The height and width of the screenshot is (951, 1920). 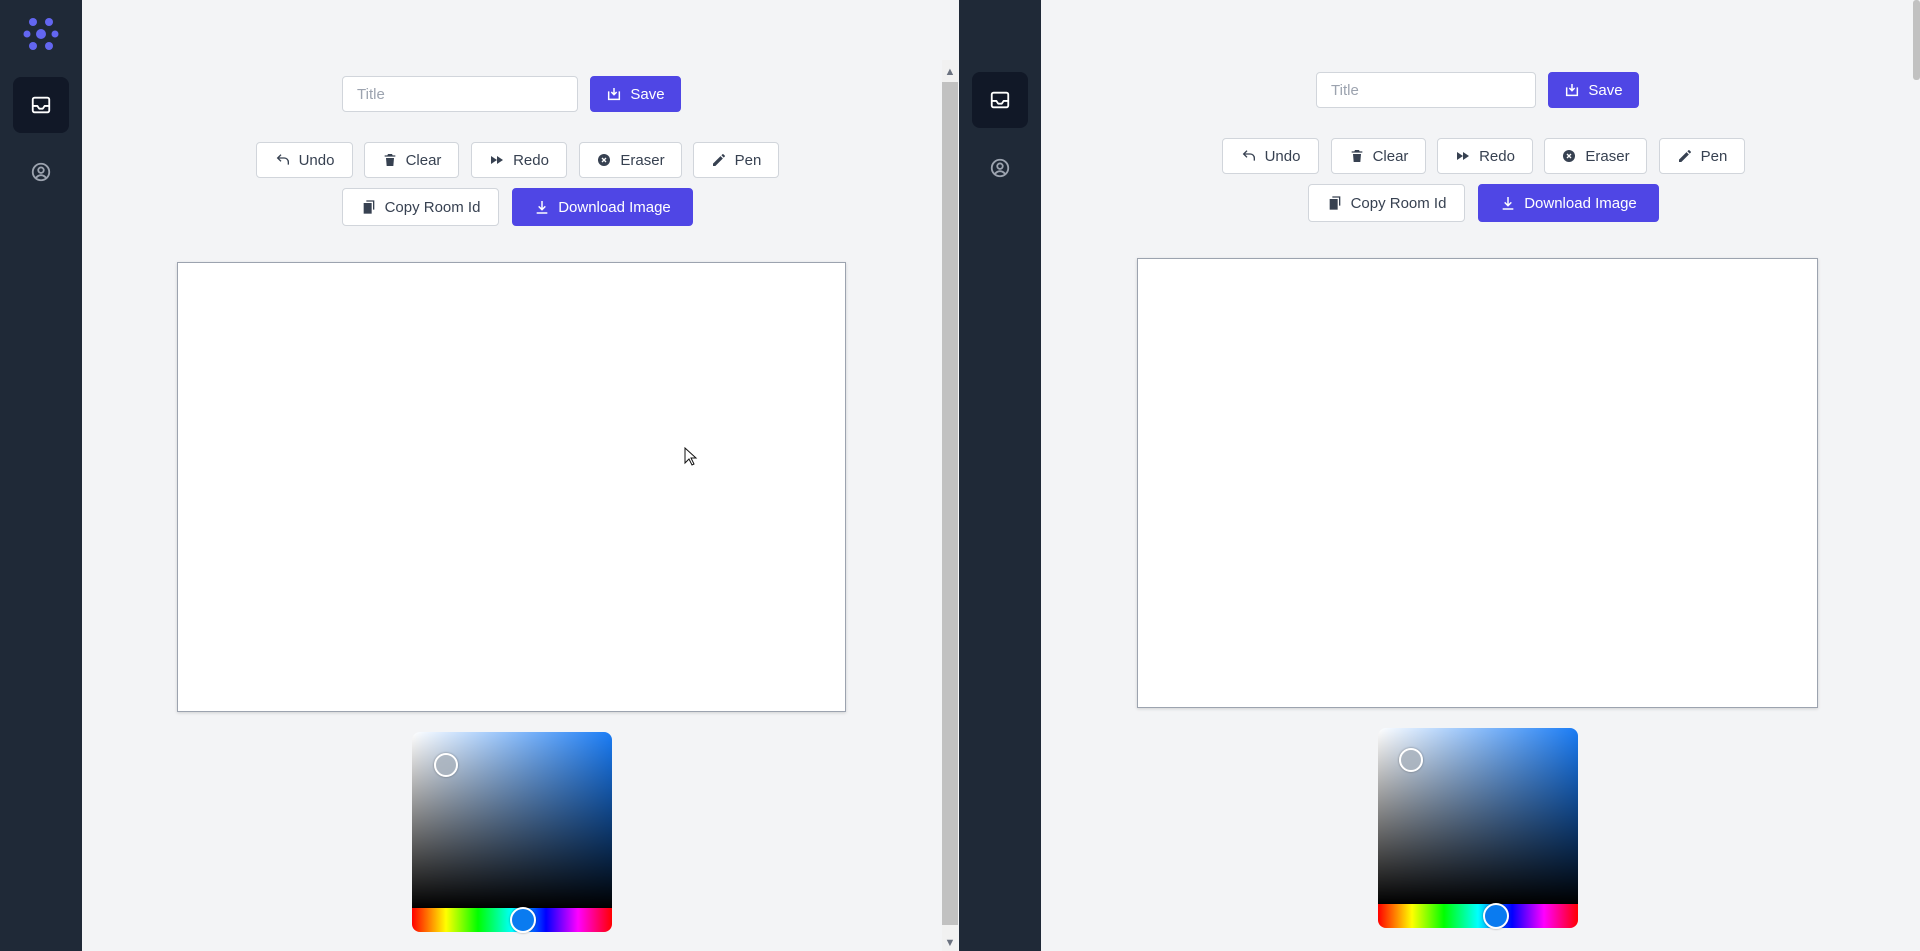 I want to click on scroll-down-arrow-icon: ▼, so click(x=950, y=943).